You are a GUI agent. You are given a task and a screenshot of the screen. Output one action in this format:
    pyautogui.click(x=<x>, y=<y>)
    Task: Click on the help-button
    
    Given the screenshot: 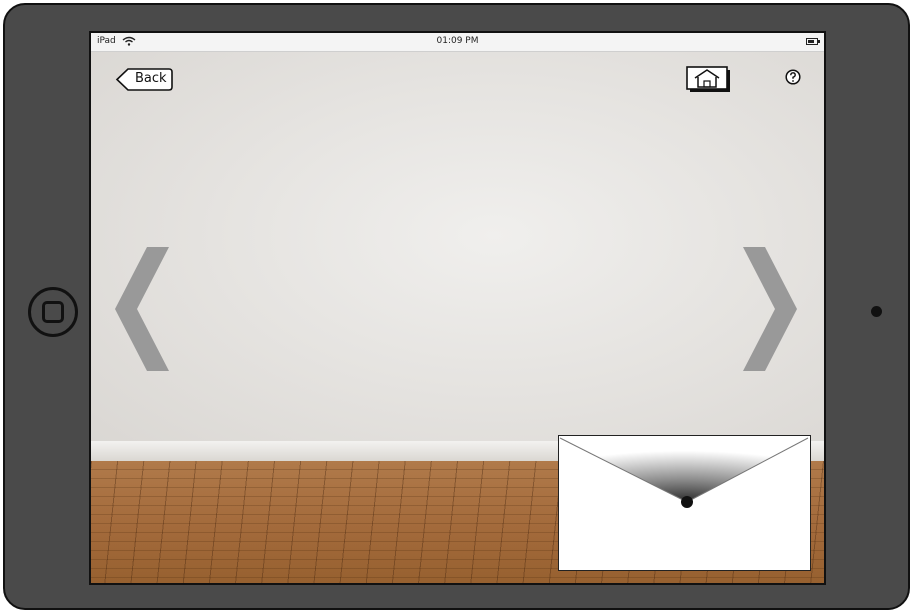 What is the action you would take?
    pyautogui.click(x=793, y=77)
    